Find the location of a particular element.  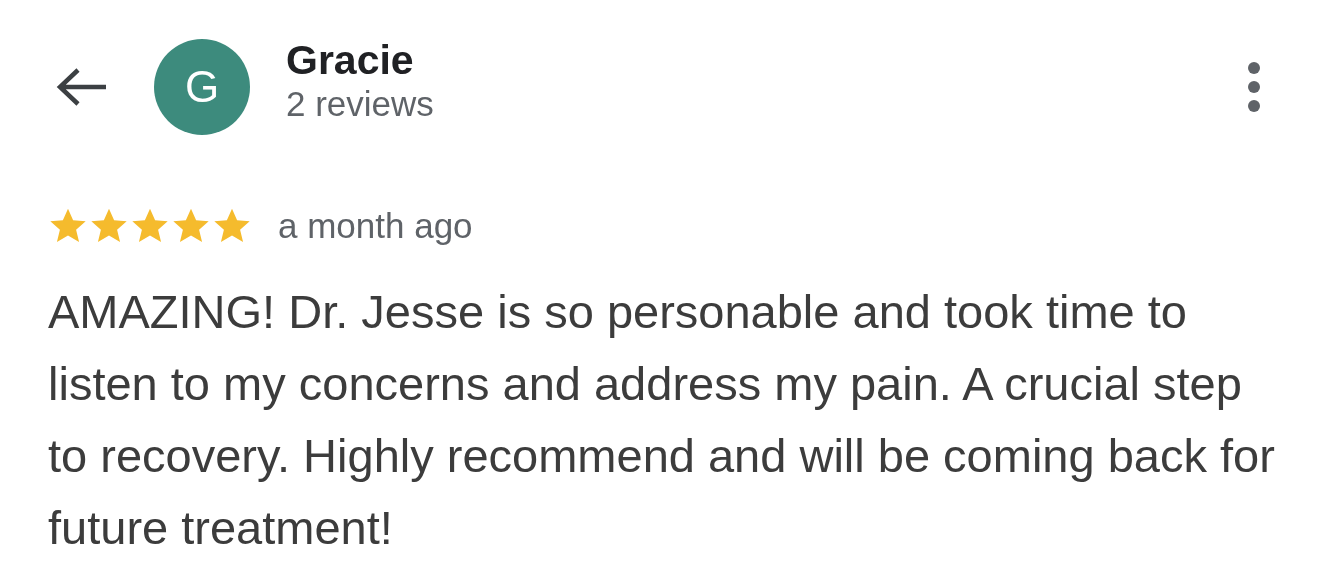

back-arrow-icon is located at coordinates (82, 87).